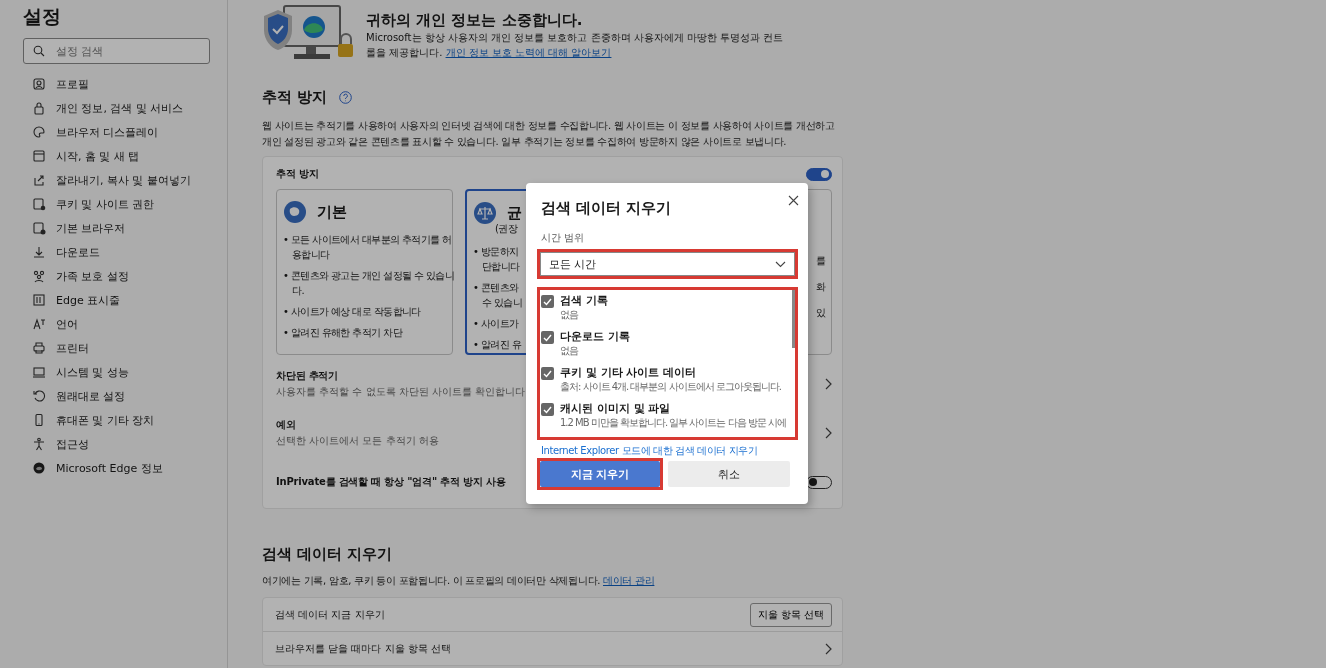 This screenshot has width=1326, height=668. Describe the element at coordinates (327, 554) in the screenshot. I see `section-heading: 검색 데이터 지우기` at that location.